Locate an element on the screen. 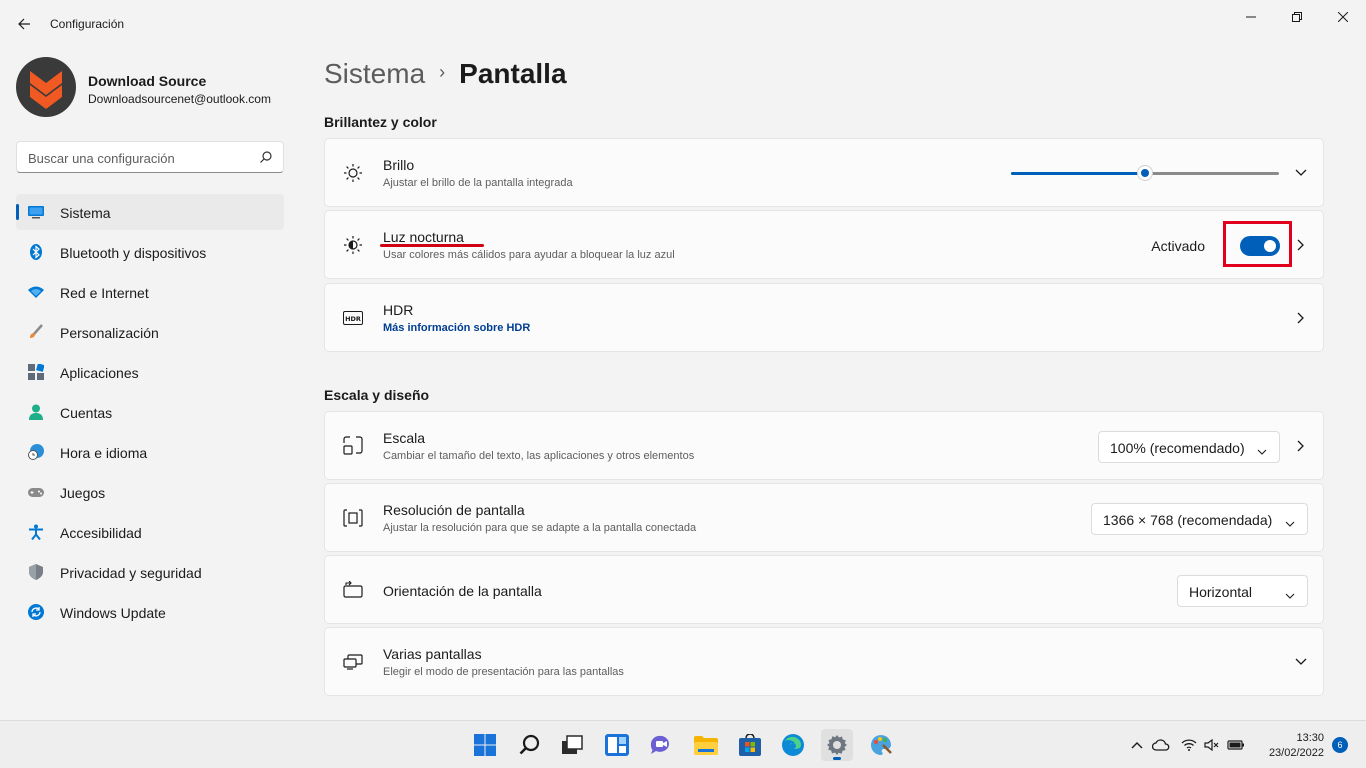 Image resolution: width=1366 pixels, height=768 pixels. avatar is located at coordinates (46, 87).